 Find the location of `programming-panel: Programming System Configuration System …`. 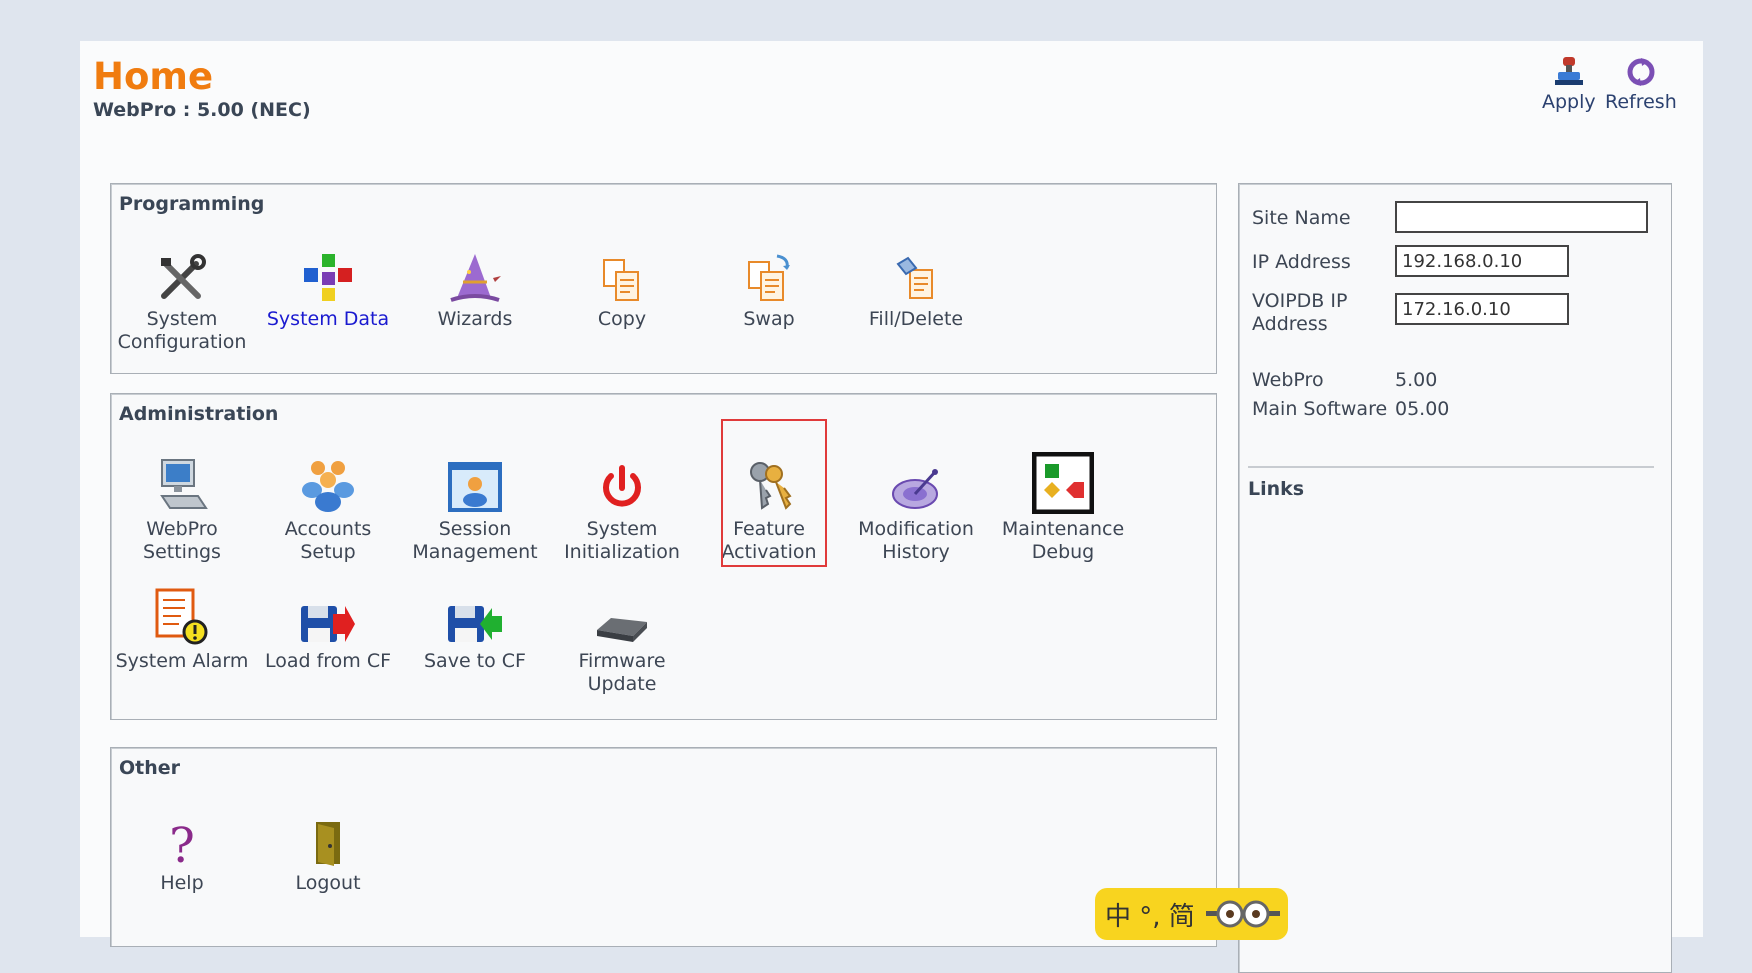

programming-panel: Programming System Configuration System … is located at coordinates (663, 278).